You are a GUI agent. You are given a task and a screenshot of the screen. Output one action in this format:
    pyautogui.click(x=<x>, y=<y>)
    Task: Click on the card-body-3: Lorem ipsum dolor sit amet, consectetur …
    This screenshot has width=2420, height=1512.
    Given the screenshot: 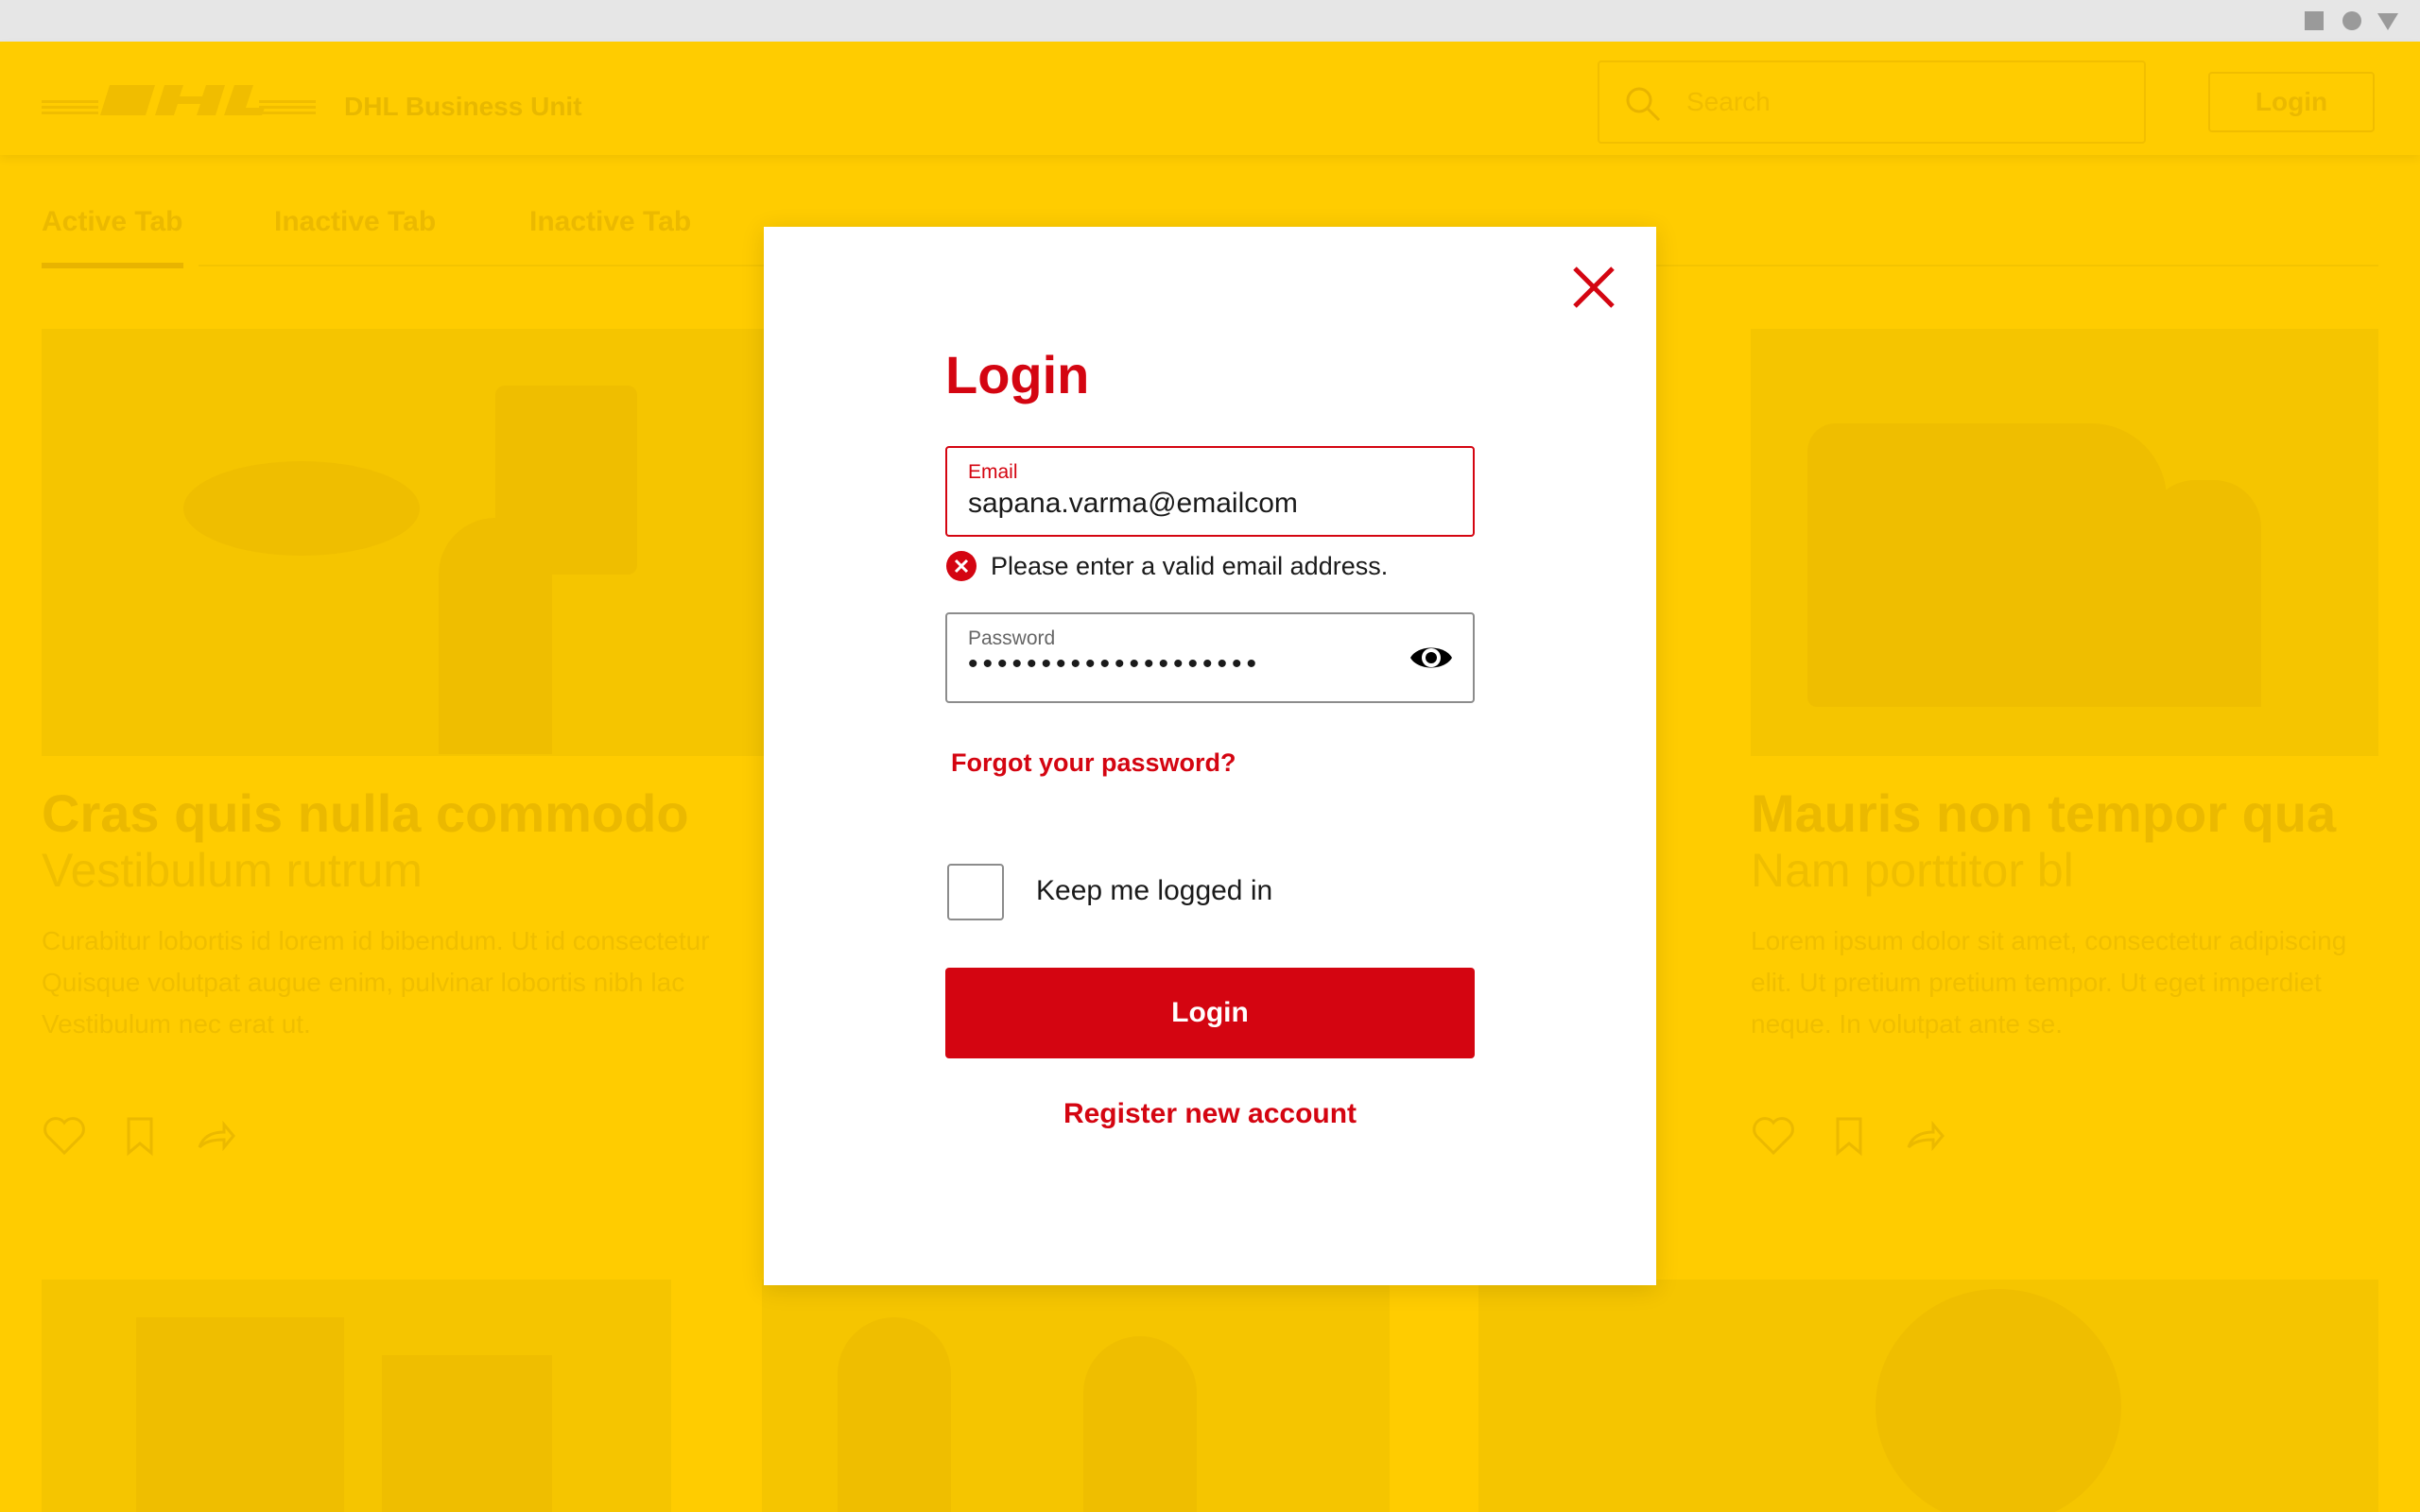 What is the action you would take?
    pyautogui.click(x=2049, y=982)
    